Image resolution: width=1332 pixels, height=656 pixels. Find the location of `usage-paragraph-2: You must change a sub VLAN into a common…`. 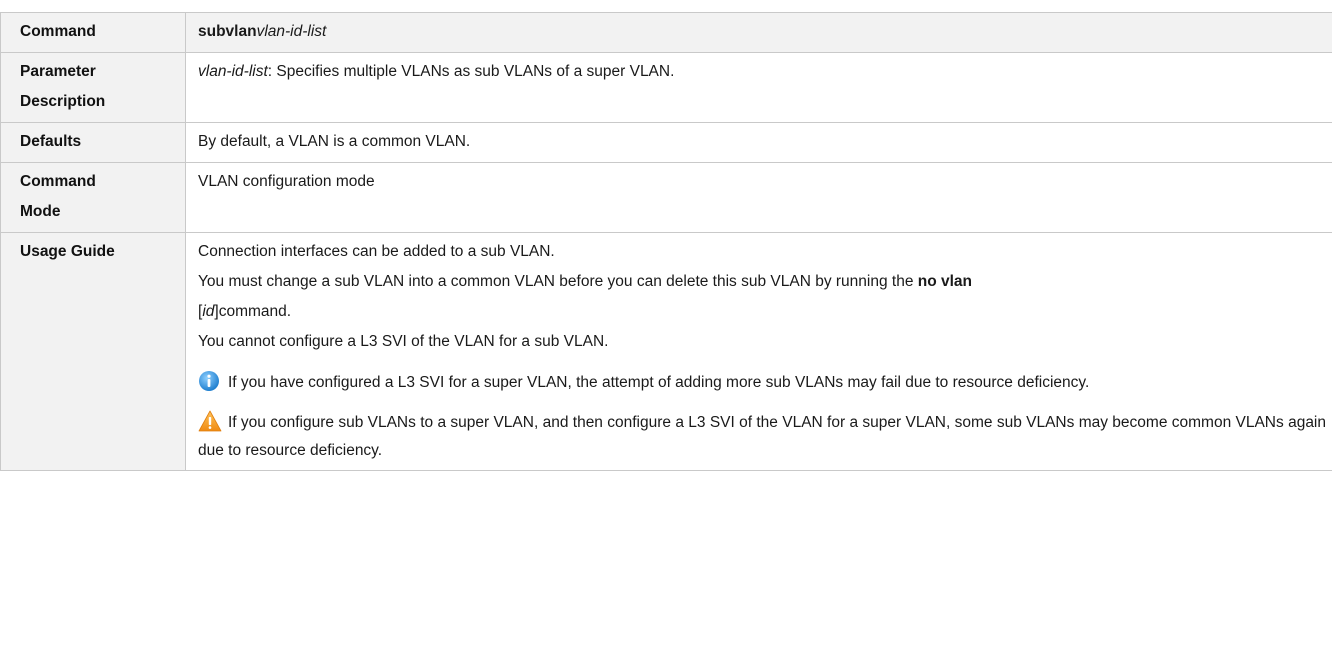

usage-paragraph-2: You must change a sub VLAN into a common… is located at coordinates (762, 282).